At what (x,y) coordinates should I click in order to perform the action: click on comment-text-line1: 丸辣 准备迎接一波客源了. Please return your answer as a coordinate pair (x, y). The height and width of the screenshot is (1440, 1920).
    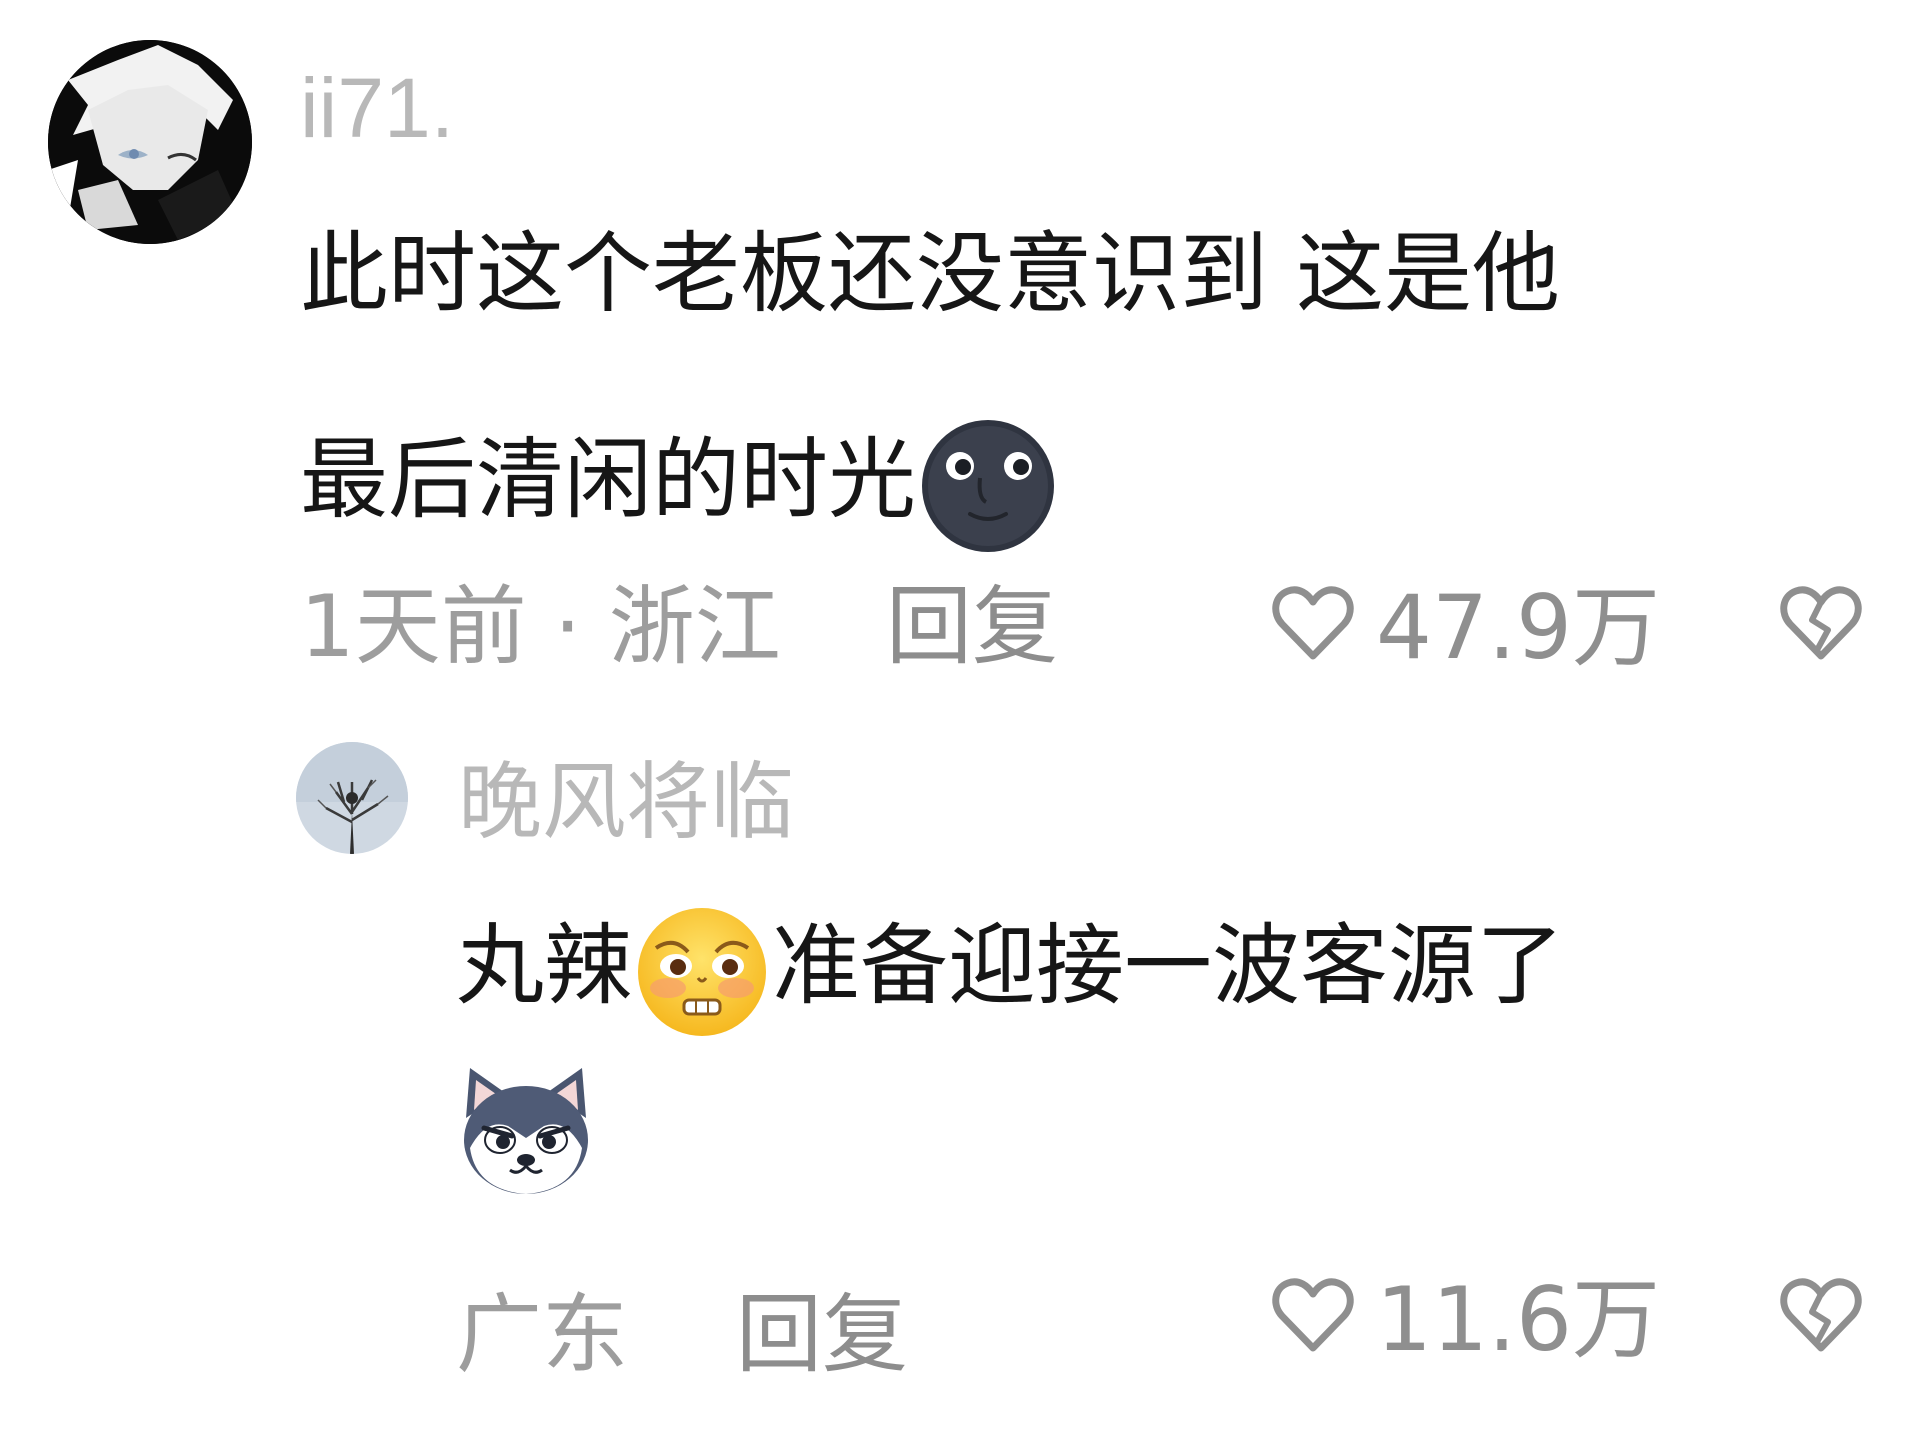
    Looking at the image, I should click on (1010, 972).